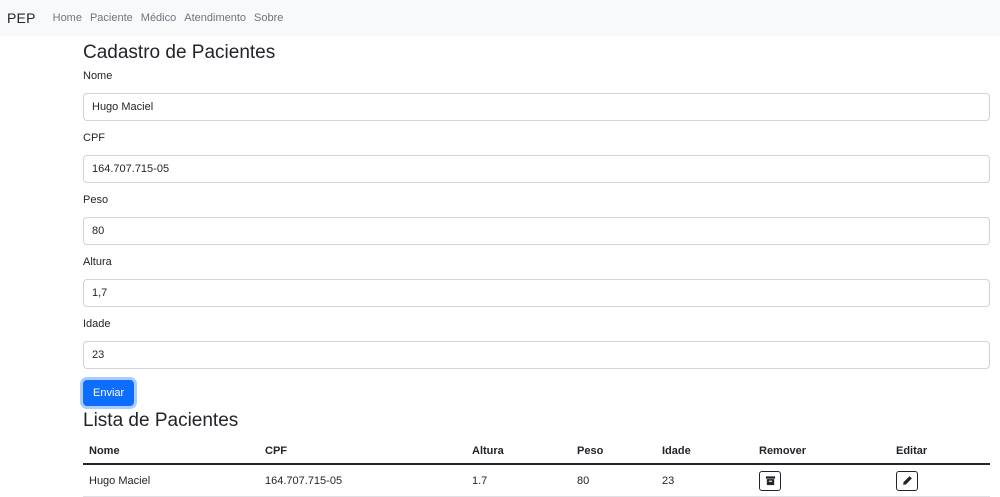 This screenshot has width=1000, height=497. I want to click on field-idade: Idade, so click(536, 343).